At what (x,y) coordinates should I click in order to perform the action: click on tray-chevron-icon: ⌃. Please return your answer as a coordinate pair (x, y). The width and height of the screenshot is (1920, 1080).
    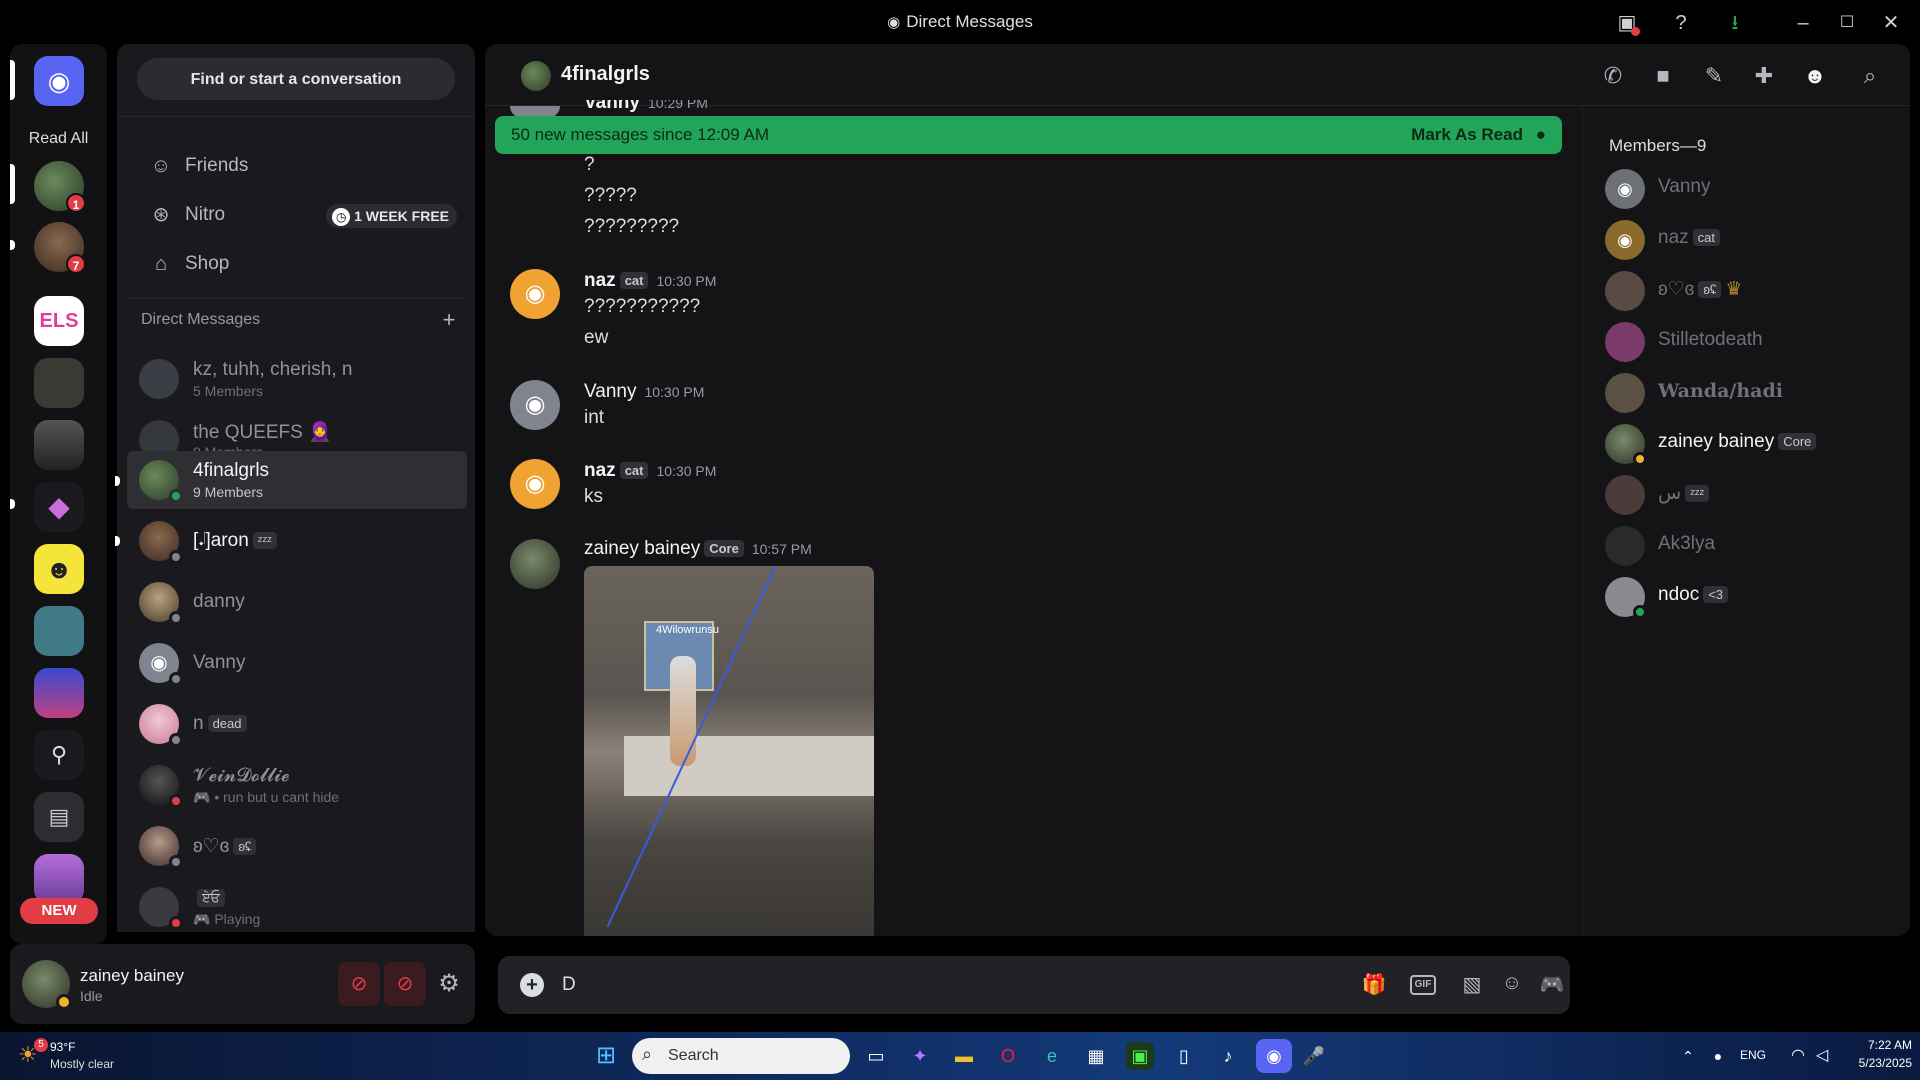
    Looking at the image, I should click on (1688, 1056).